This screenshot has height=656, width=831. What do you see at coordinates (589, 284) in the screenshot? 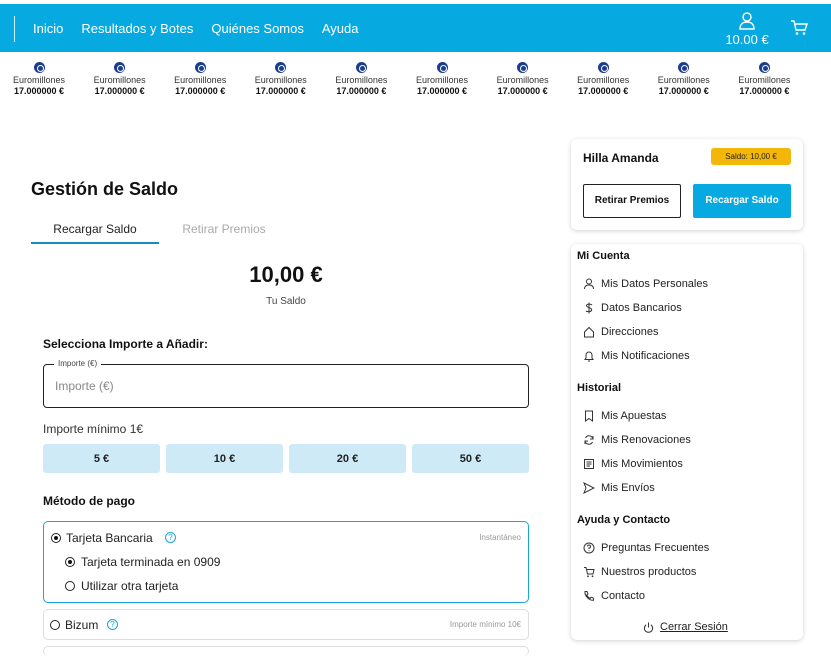
I see `user-icon` at bounding box center [589, 284].